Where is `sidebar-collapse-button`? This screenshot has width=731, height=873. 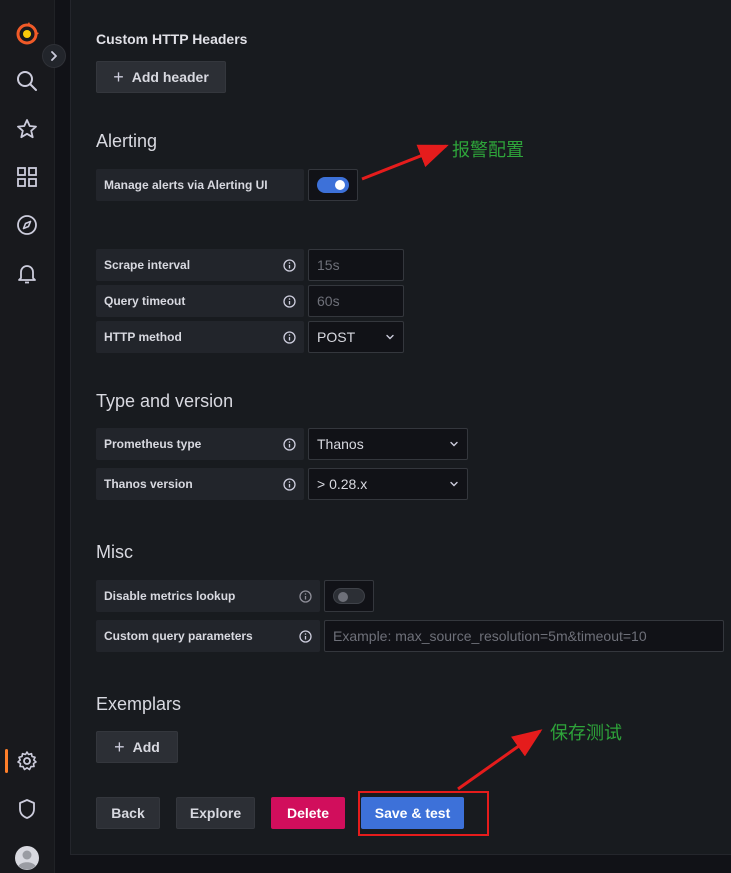 sidebar-collapse-button is located at coordinates (54, 56).